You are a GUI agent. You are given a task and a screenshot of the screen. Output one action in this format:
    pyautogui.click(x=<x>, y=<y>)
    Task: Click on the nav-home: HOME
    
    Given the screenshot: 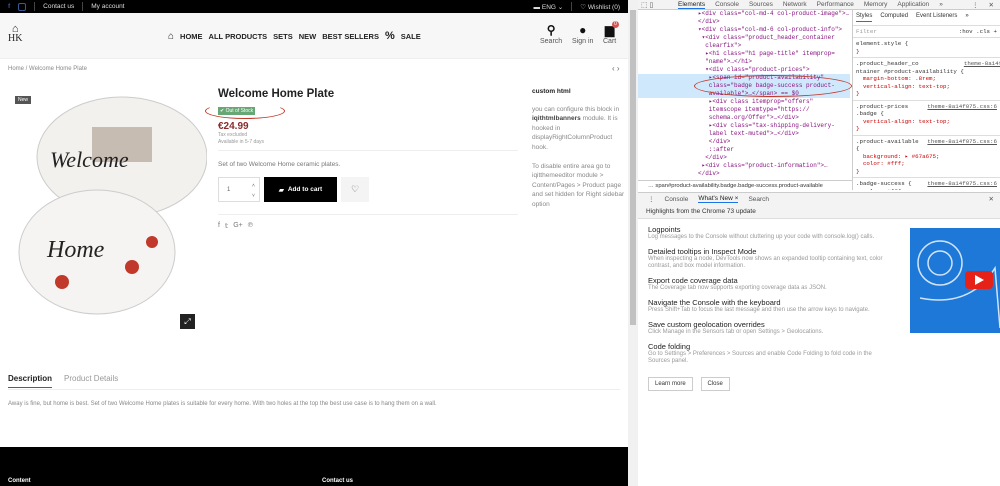 What is the action you would take?
    pyautogui.click(x=191, y=36)
    